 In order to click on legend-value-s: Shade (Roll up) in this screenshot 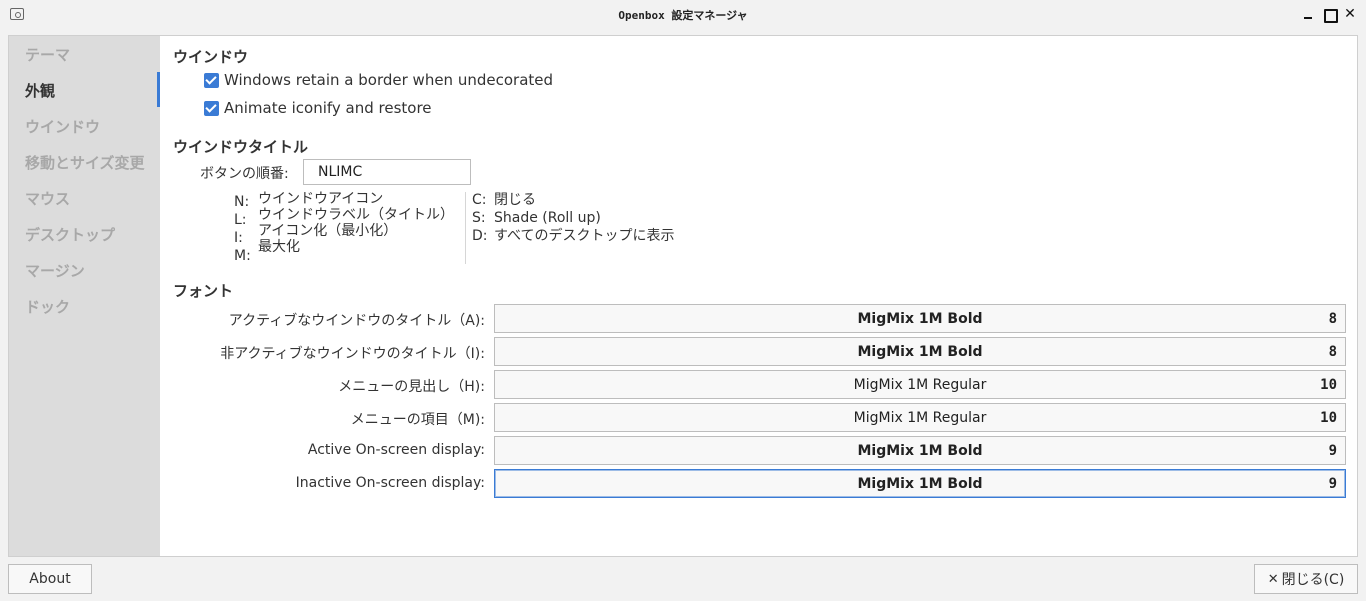, I will do `click(547, 218)`.